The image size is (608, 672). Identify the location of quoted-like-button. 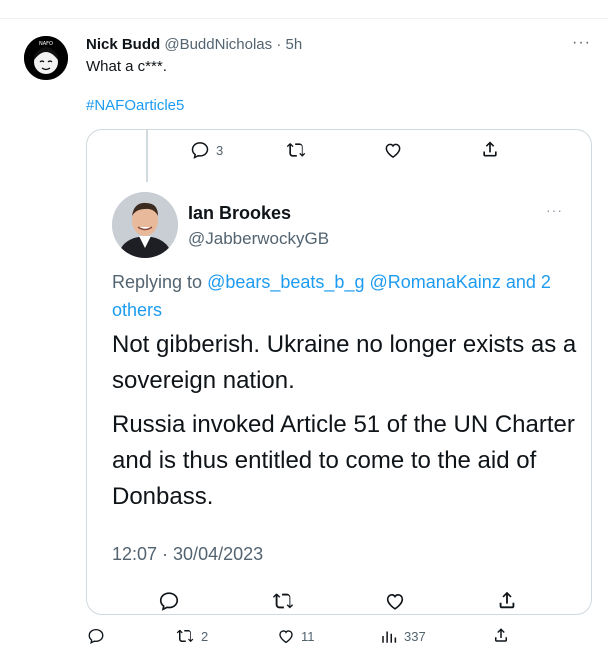
(393, 150).